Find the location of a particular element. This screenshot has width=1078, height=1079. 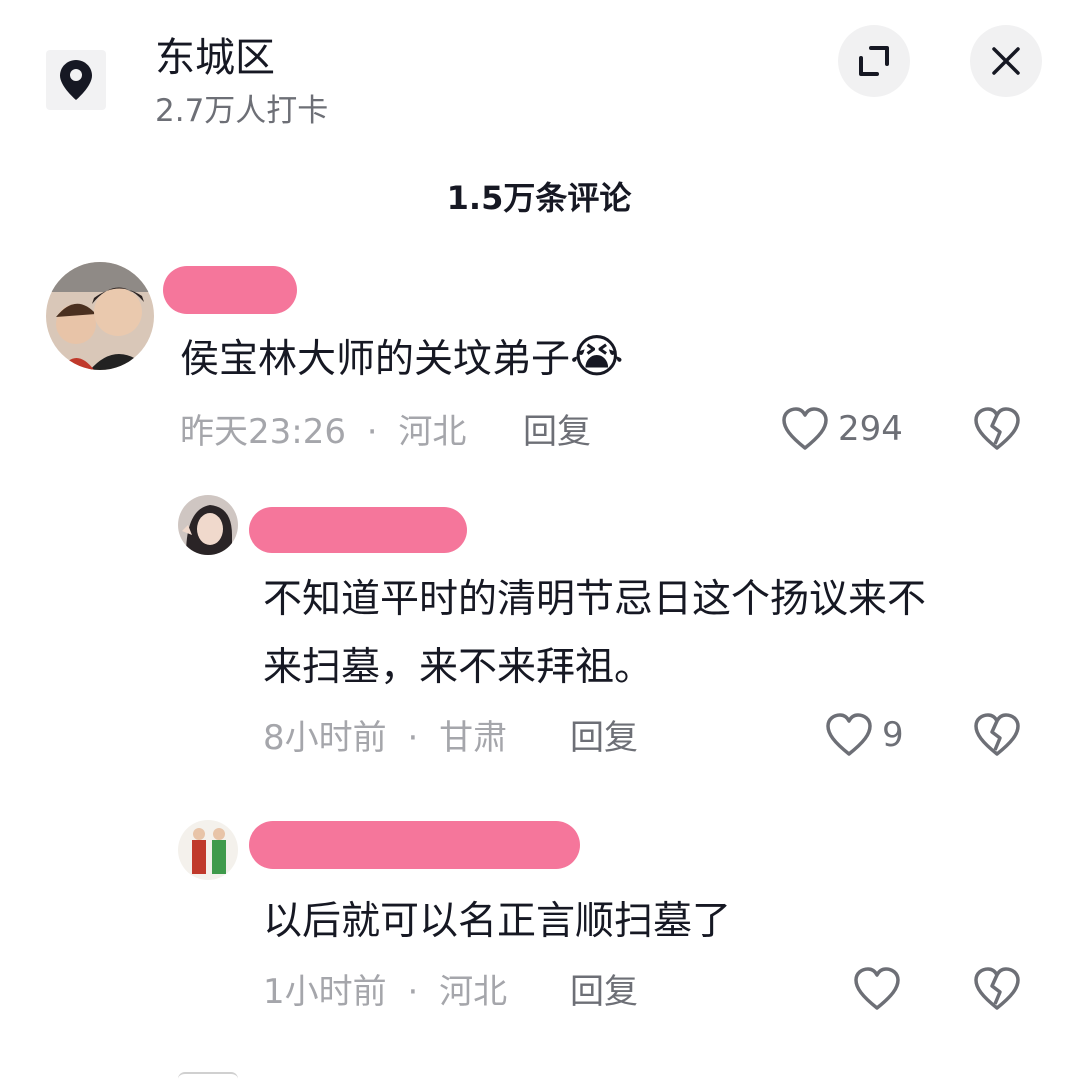

comment-text: 侯宝林大师的关坟弟子😭 is located at coordinates (402, 358).